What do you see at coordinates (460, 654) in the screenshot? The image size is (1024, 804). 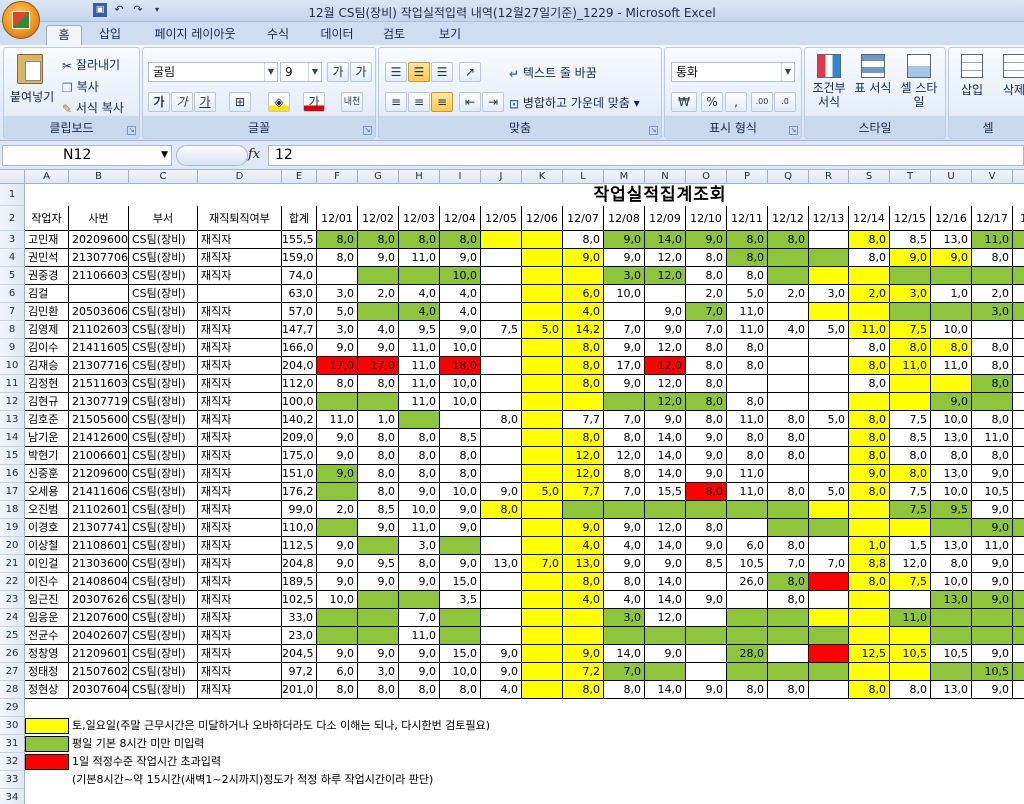 I see `table-cell: 15,0` at bounding box center [460, 654].